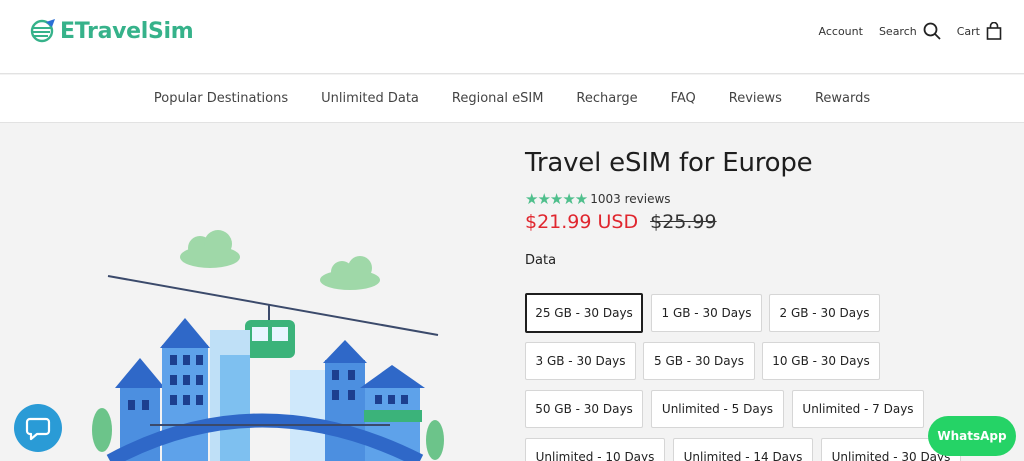  What do you see at coordinates (42, 31) in the screenshot?
I see `globe-plane-icon` at bounding box center [42, 31].